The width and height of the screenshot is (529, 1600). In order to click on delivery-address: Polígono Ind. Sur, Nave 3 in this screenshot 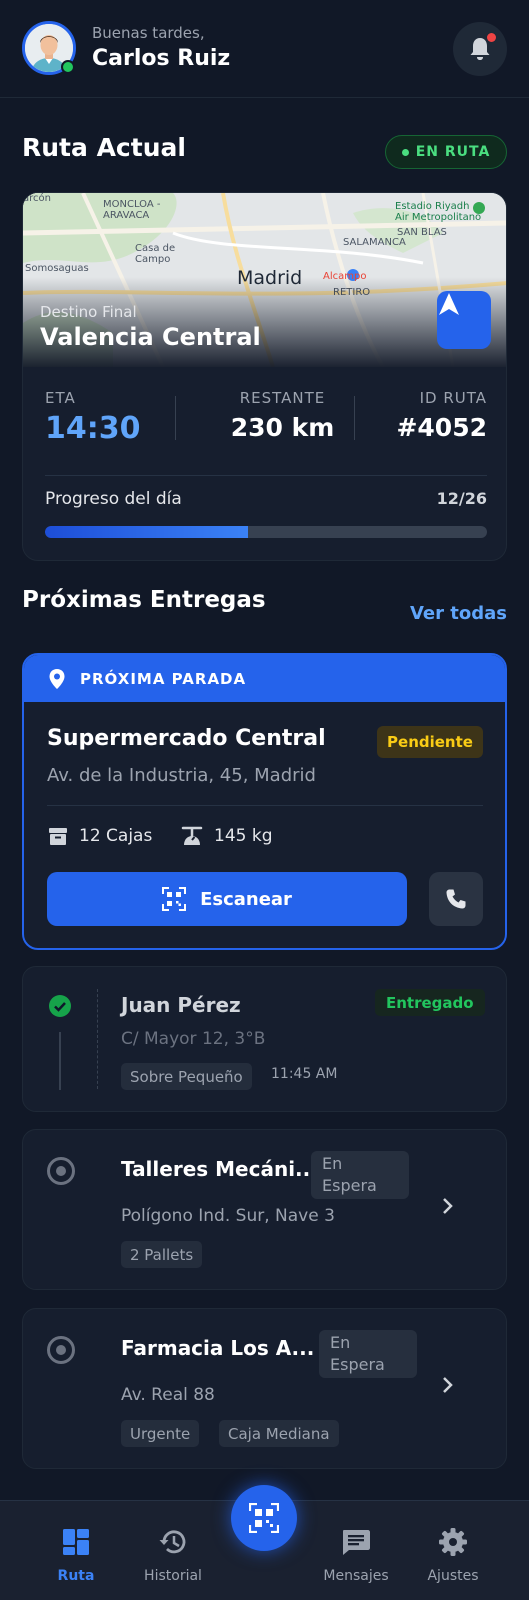, I will do `click(228, 1216)`.